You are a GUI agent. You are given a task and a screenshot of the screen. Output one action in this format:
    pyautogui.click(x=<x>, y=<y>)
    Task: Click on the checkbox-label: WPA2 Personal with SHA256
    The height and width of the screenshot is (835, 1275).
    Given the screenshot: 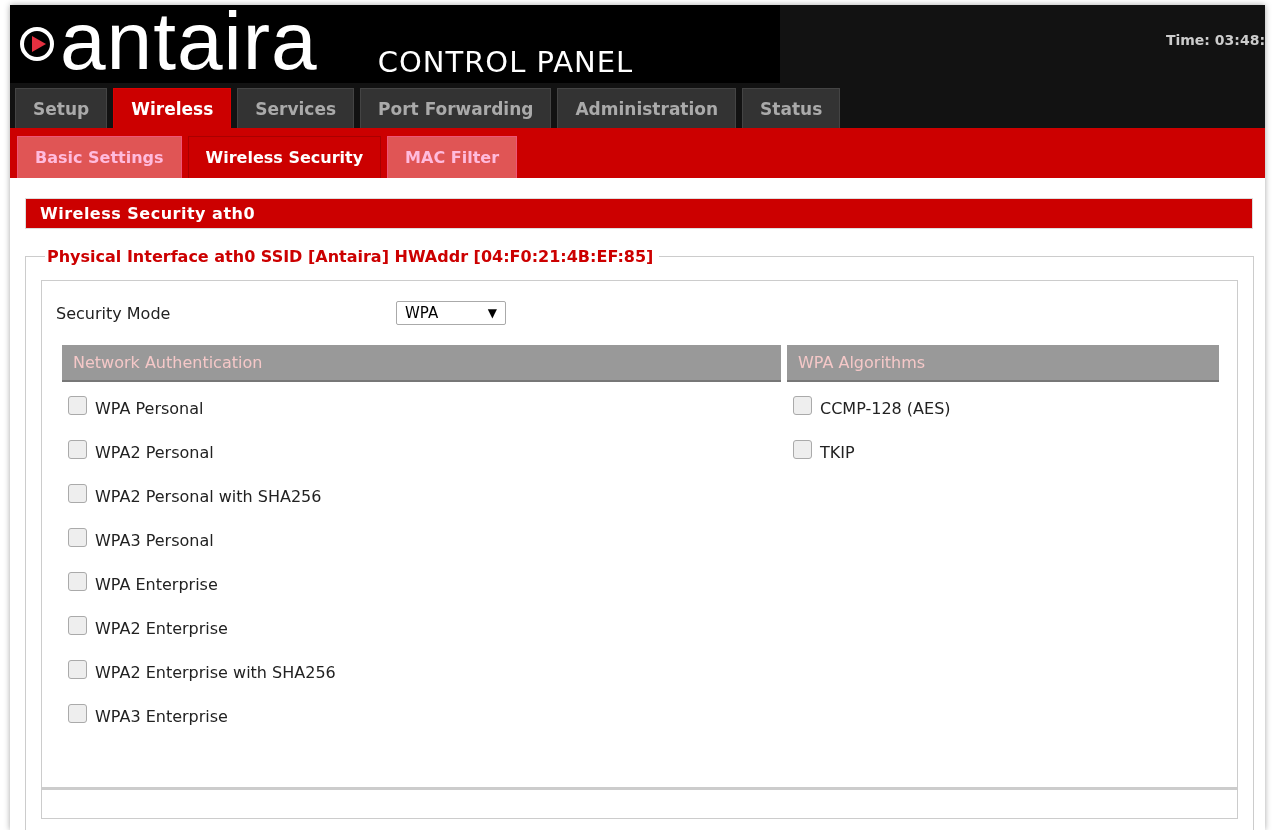 What is the action you would take?
    pyautogui.click(x=208, y=496)
    